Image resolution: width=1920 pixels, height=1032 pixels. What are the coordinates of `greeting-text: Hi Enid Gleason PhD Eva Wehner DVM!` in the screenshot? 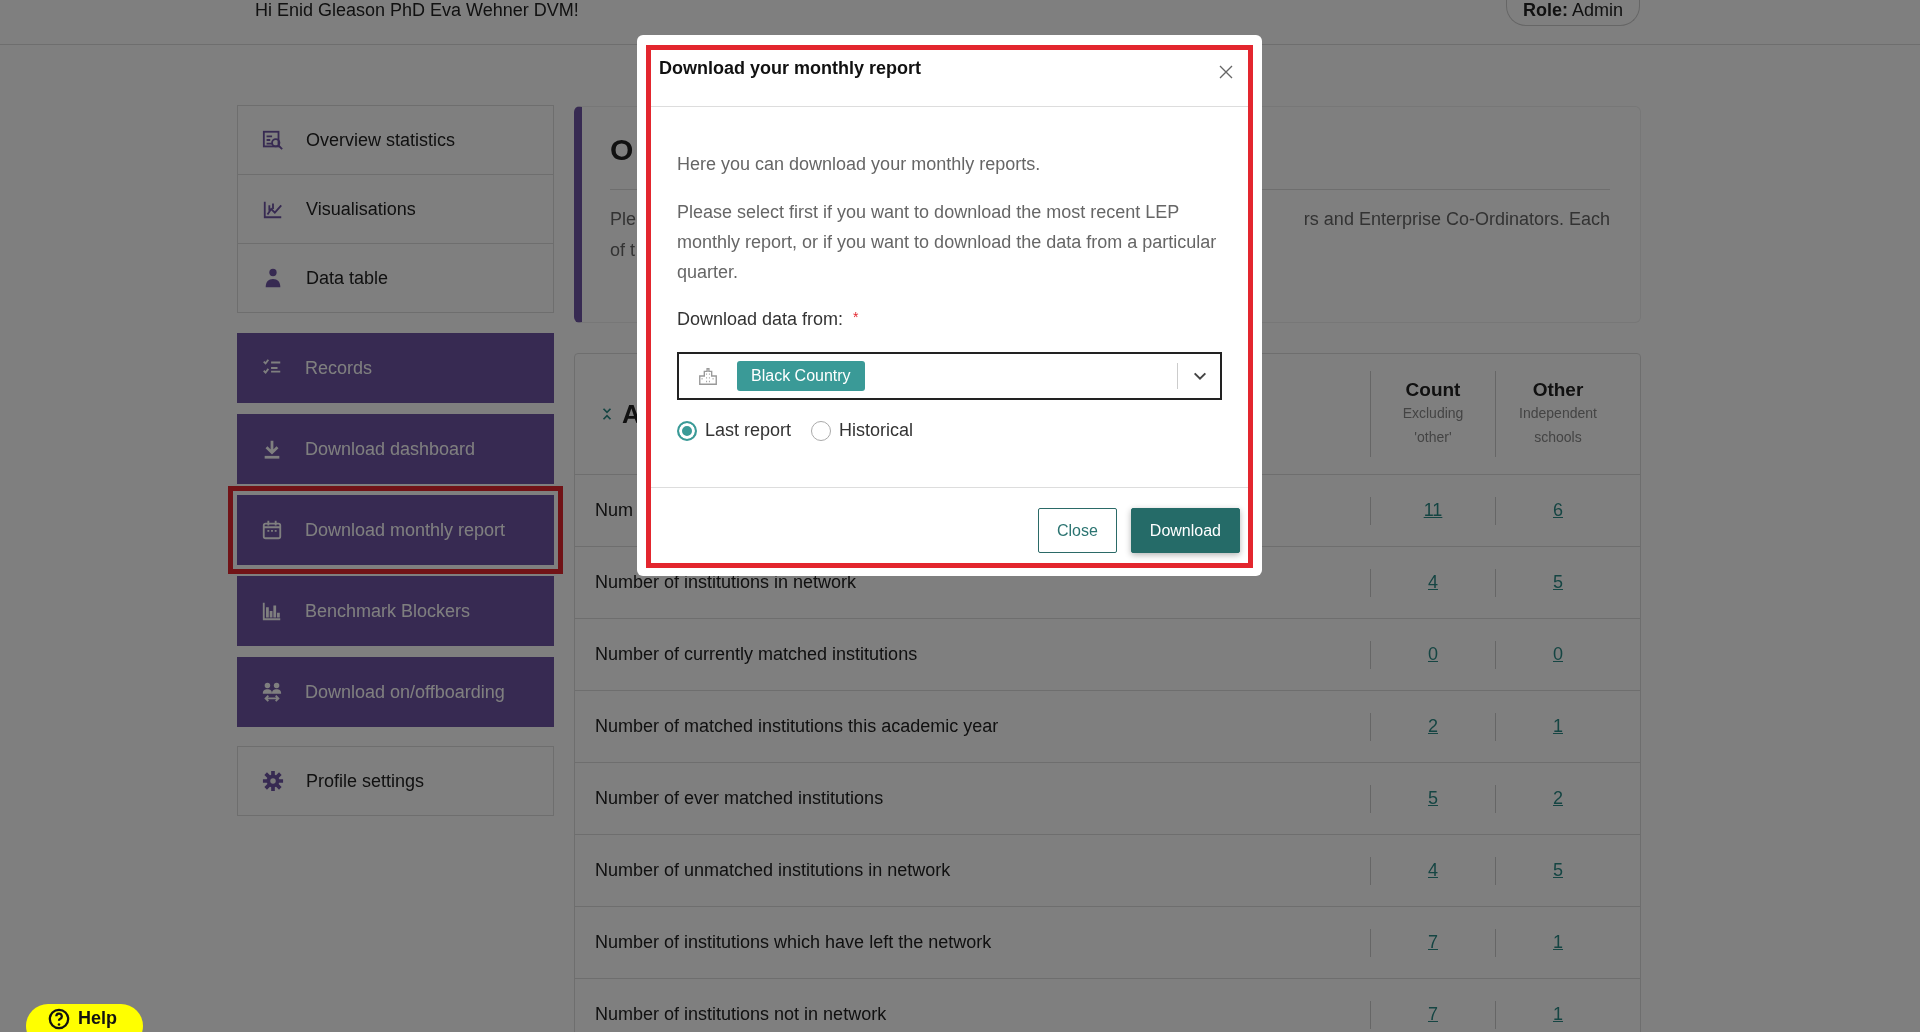 It's located at (417, 10).